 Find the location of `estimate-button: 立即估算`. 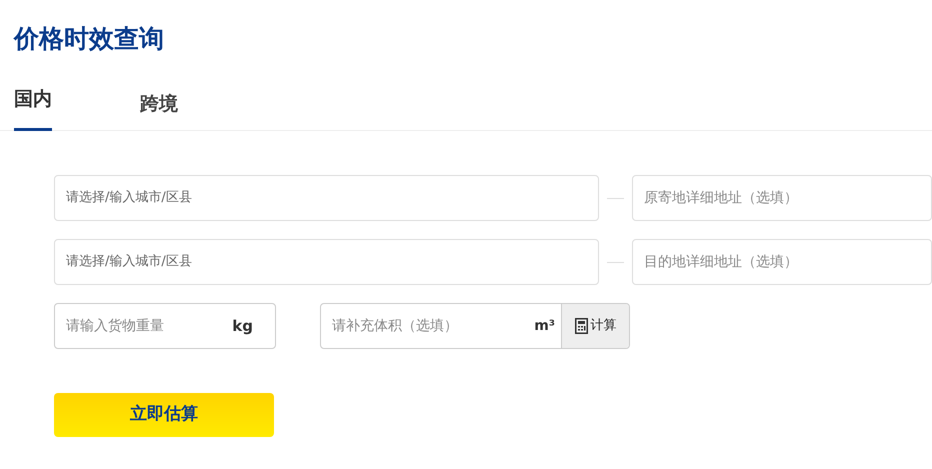

estimate-button: 立即估算 is located at coordinates (164, 415).